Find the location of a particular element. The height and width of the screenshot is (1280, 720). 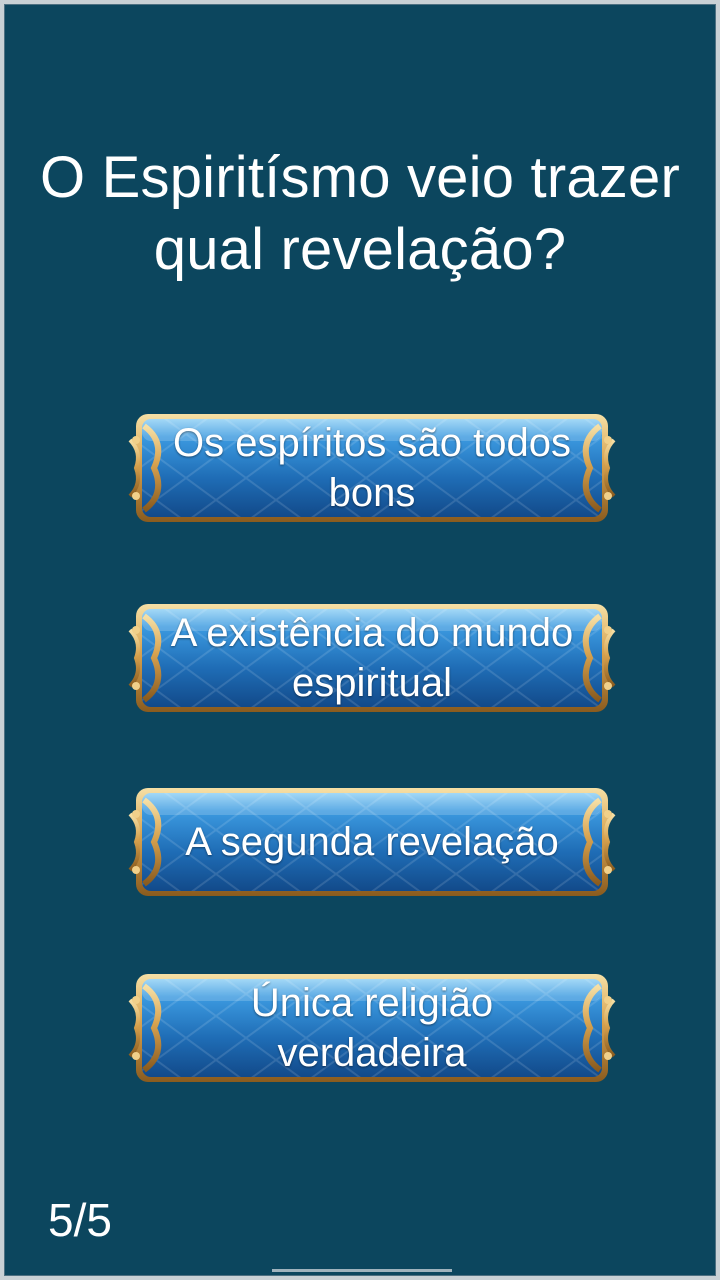

answer-label: Os espíritos são todos bons is located at coordinates (372, 468).